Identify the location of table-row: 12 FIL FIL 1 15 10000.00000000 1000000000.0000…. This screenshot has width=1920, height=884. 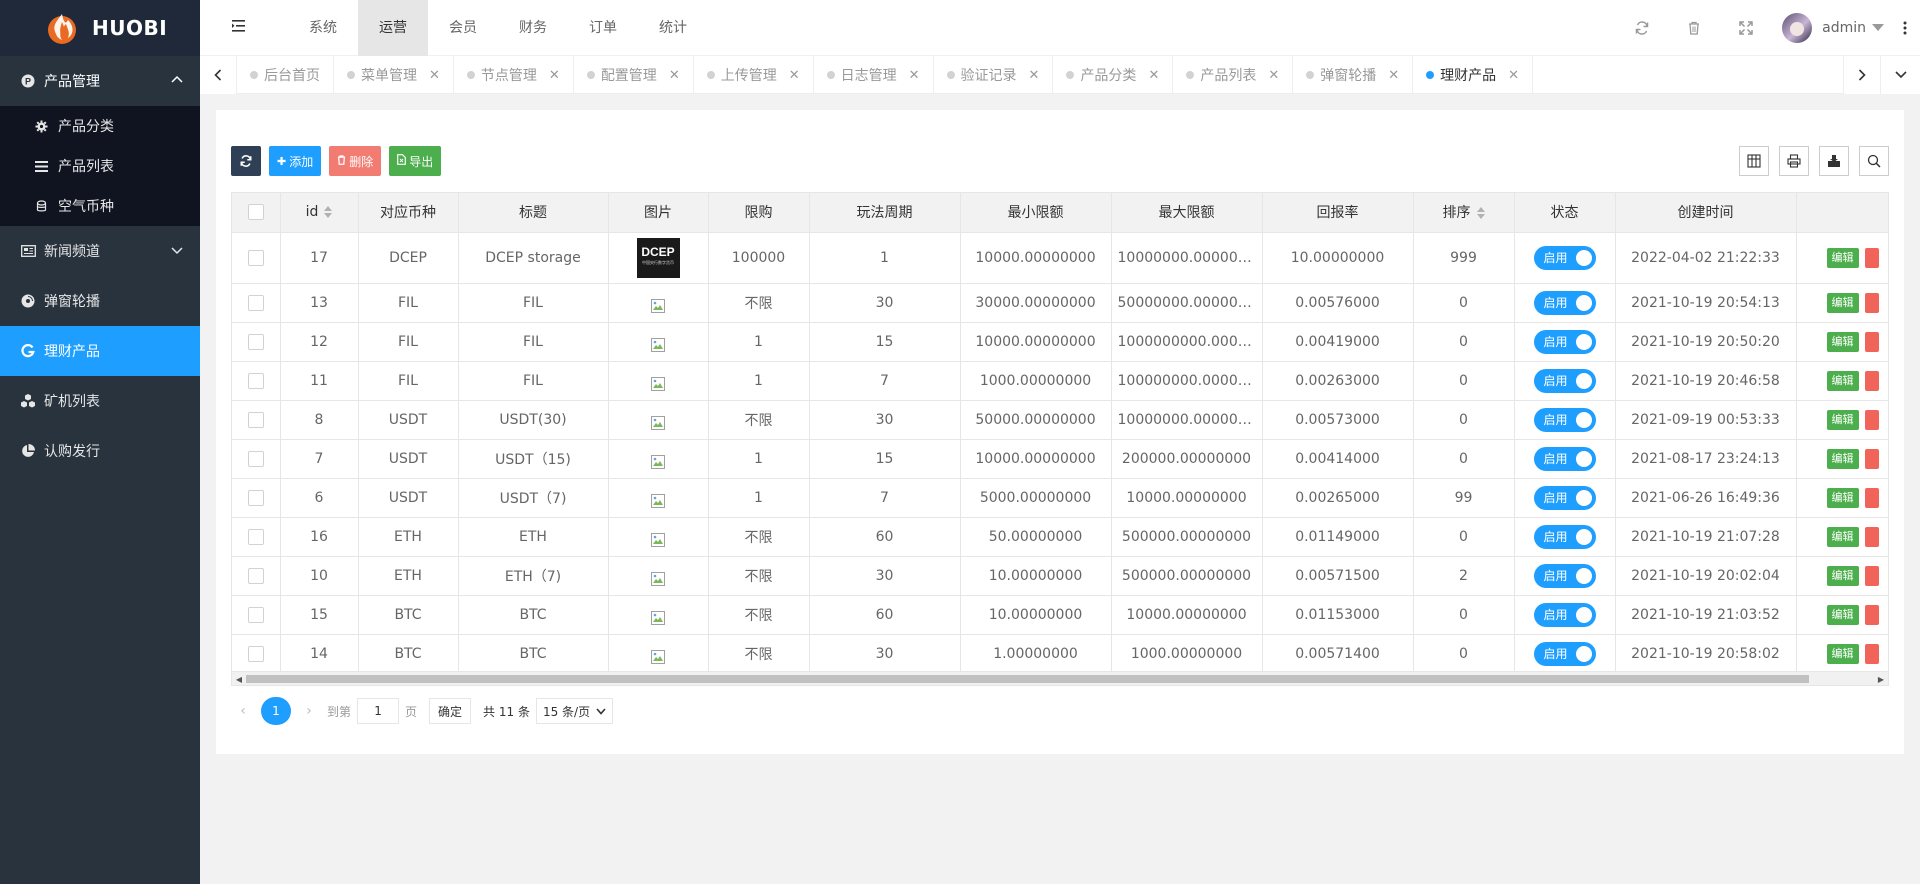
(1060, 342).